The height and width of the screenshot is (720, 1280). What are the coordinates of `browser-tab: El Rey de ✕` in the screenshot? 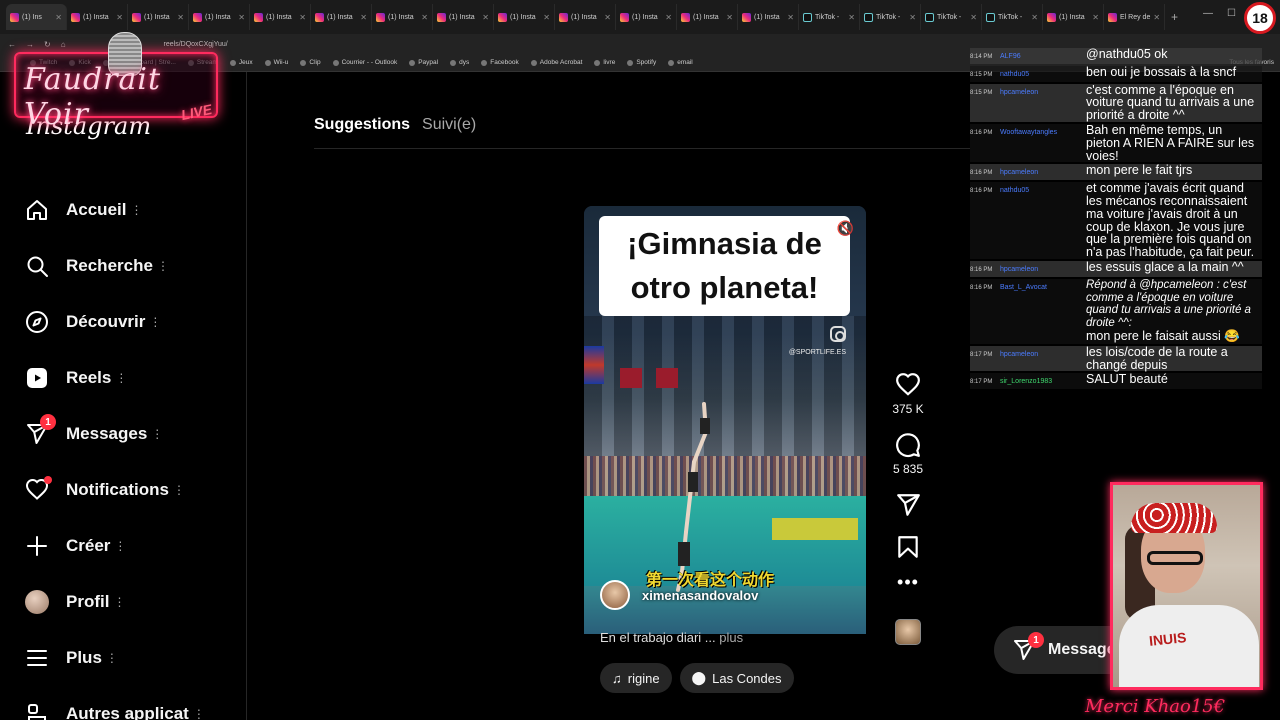 It's located at (1134, 17).